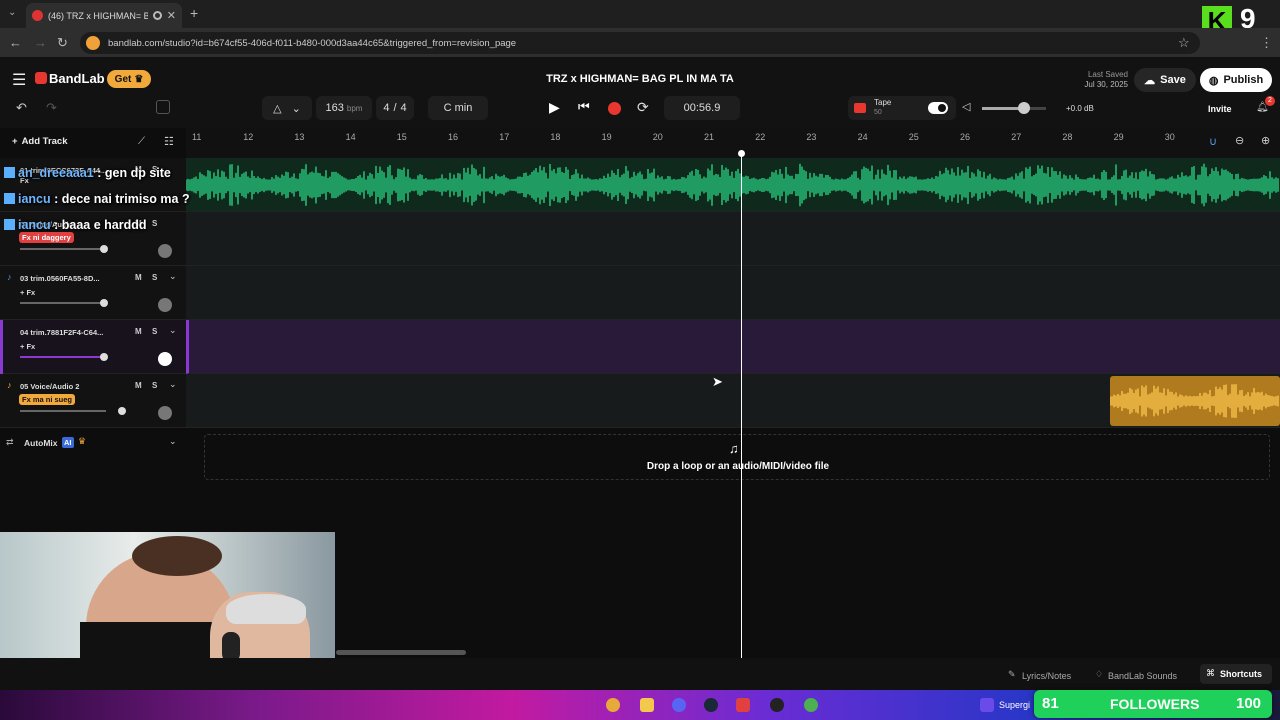 The height and width of the screenshot is (720, 1280). I want to click on clip-view-icon, so click(163, 107).